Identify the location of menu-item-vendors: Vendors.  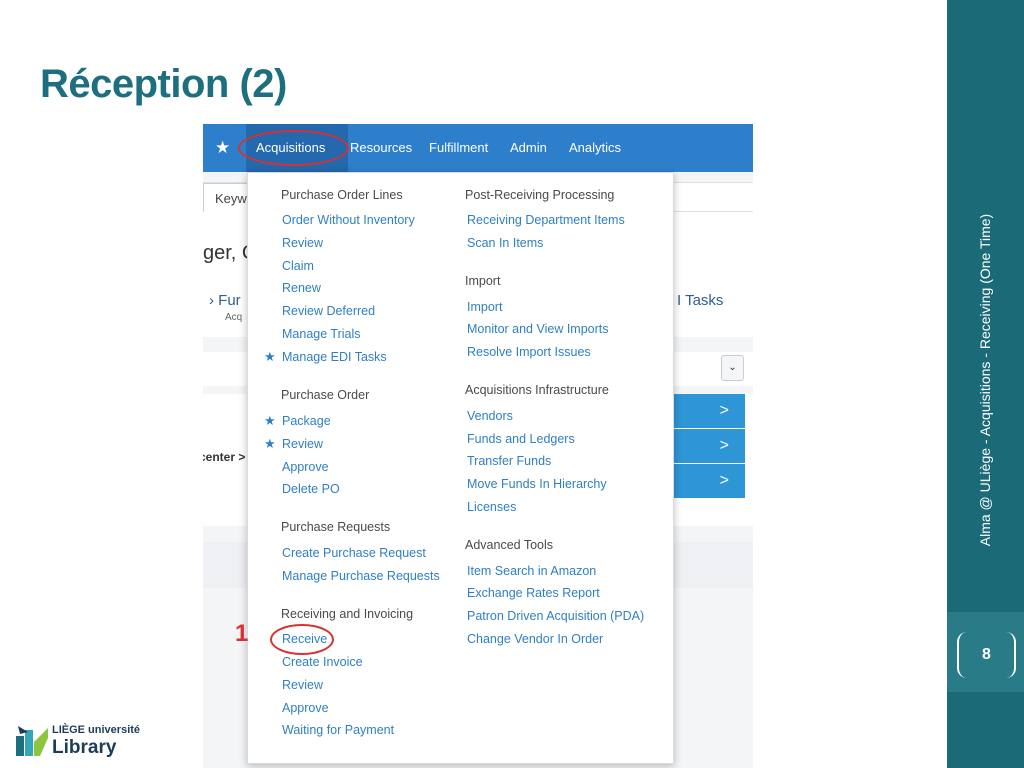
(490, 416).